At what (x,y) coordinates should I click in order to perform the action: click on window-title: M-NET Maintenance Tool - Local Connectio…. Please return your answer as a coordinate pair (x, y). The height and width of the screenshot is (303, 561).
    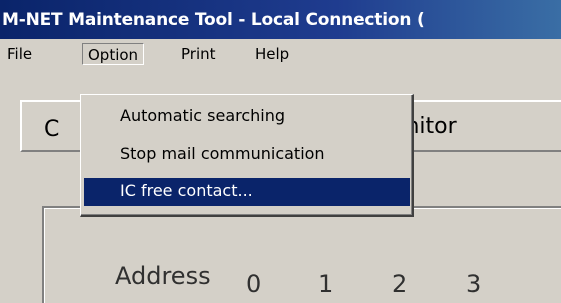
    Looking at the image, I should click on (213, 20).